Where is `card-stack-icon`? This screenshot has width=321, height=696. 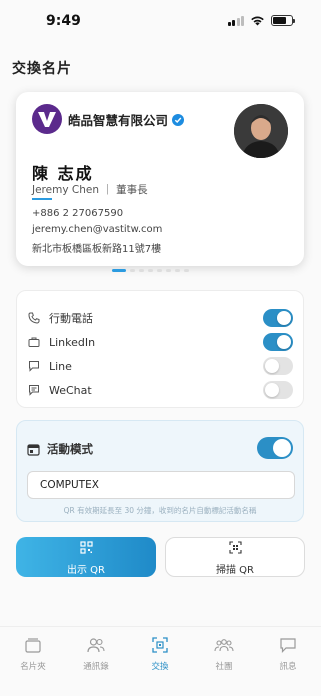 card-stack-icon is located at coordinates (33, 647).